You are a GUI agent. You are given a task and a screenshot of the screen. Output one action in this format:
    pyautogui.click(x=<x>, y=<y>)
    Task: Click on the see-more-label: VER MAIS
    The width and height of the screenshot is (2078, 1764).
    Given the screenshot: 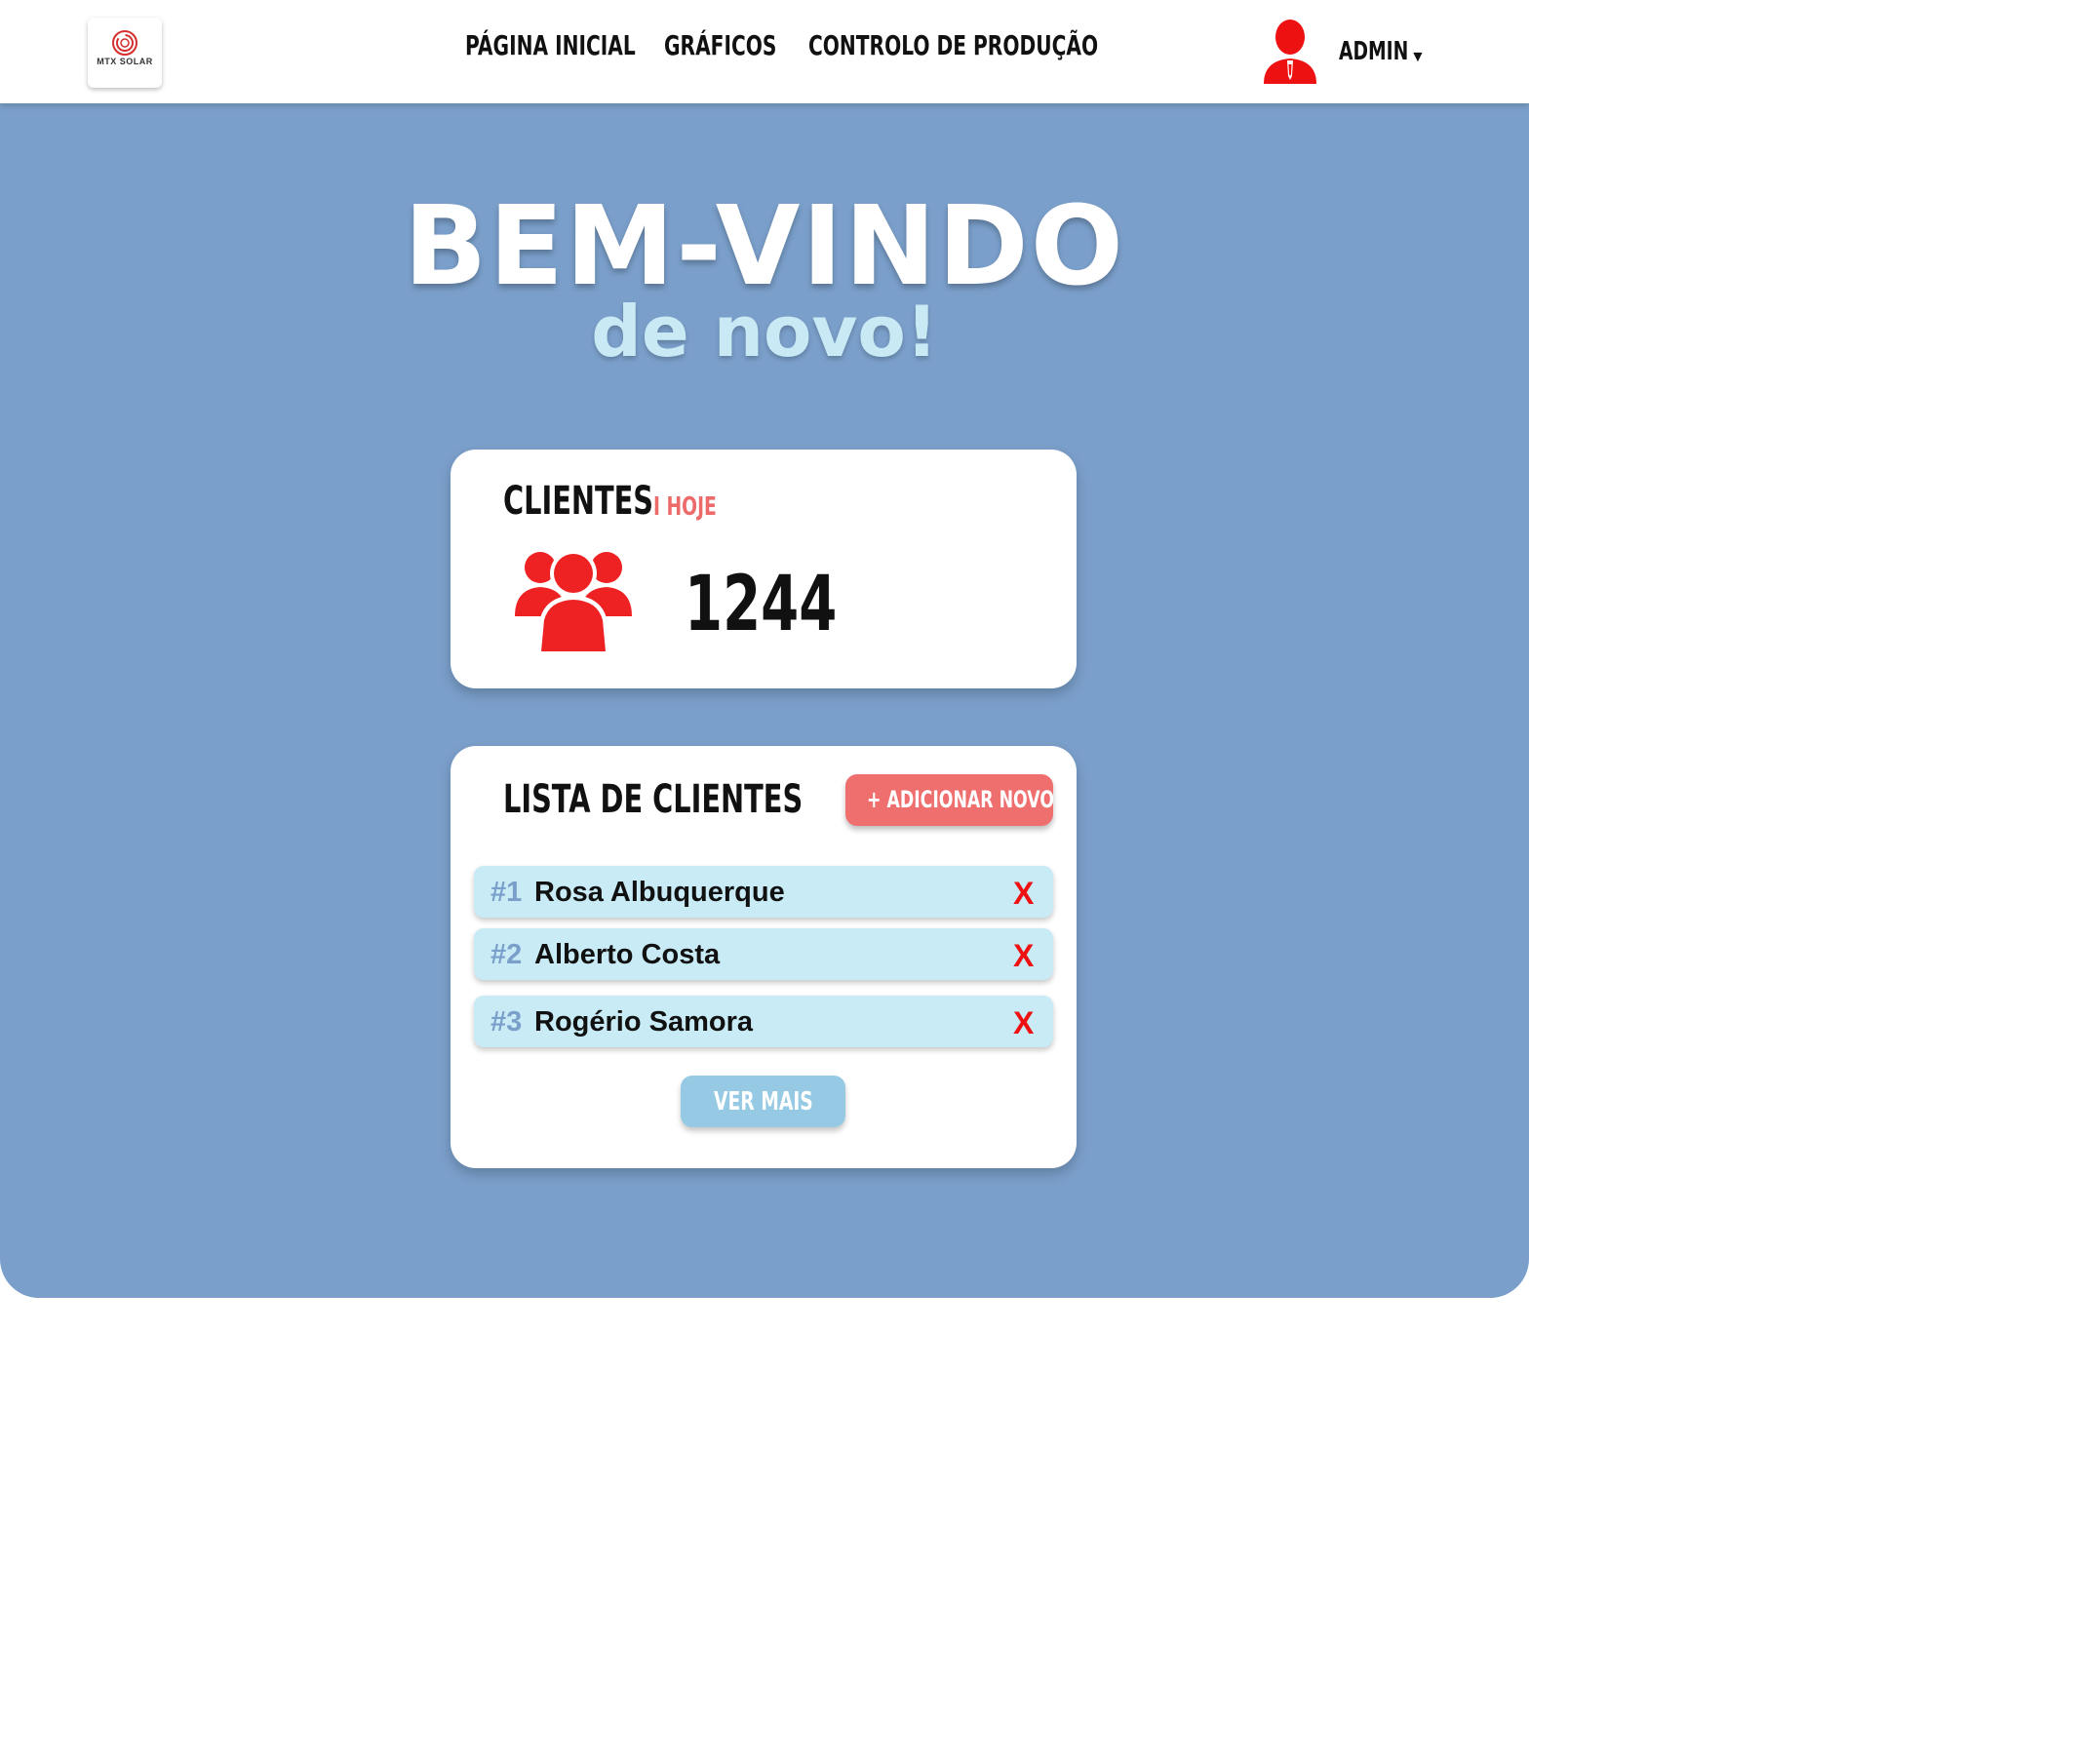 What is the action you would take?
    pyautogui.click(x=764, y=1102)
    